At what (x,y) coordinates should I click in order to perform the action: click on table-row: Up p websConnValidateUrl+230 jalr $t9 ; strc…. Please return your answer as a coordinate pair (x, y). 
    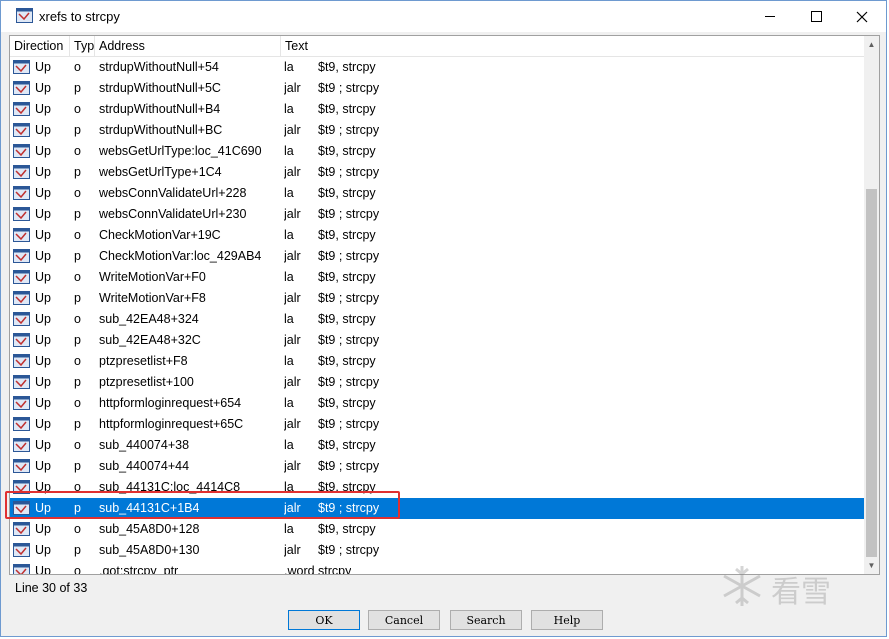
    Looking at the image, I should click on (438, 214).